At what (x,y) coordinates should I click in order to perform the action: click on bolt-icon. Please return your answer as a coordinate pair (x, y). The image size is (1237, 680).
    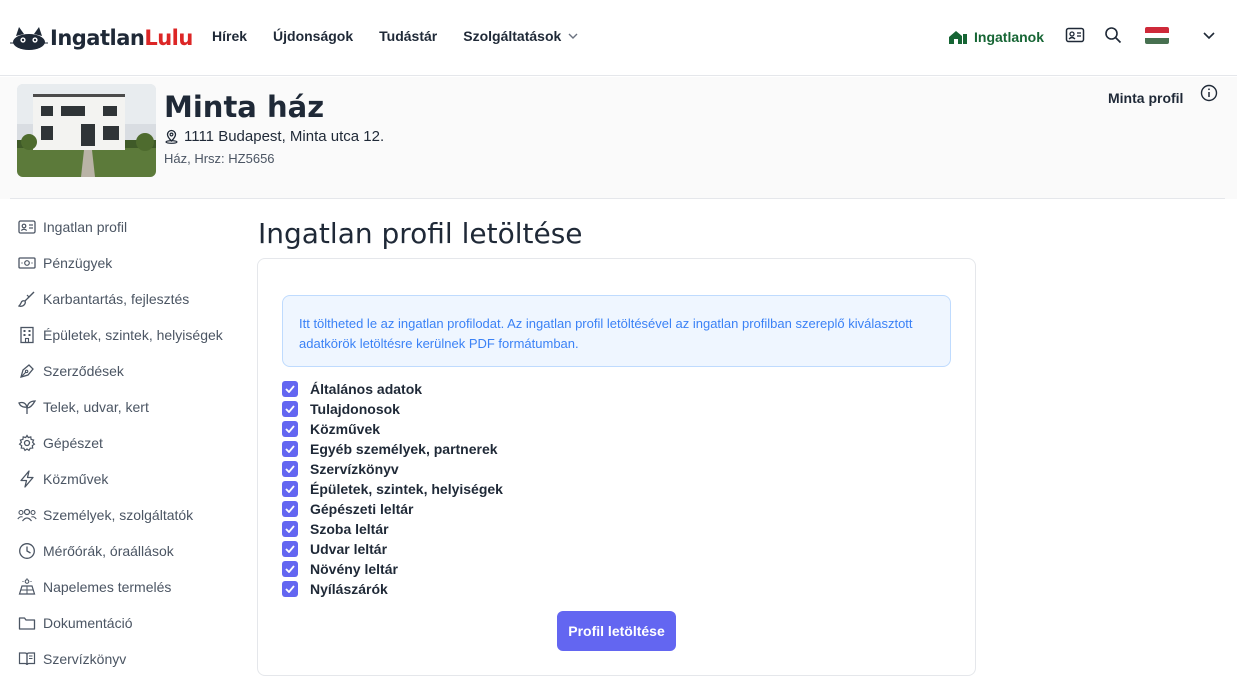
    Looking at the image, I should click on (27, 479).